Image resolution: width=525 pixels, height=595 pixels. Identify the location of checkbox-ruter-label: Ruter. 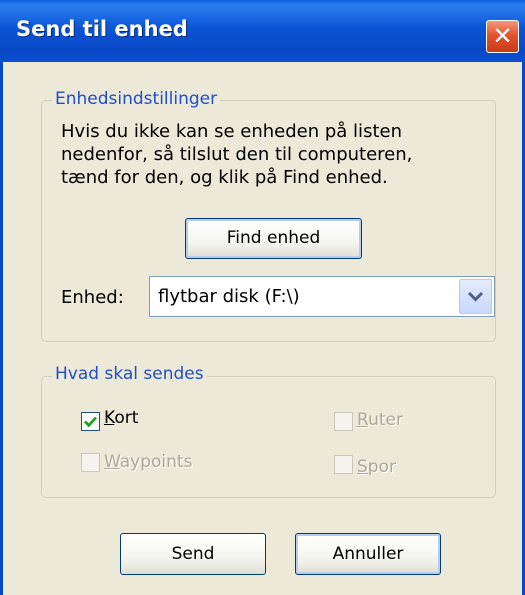
(380, 420).